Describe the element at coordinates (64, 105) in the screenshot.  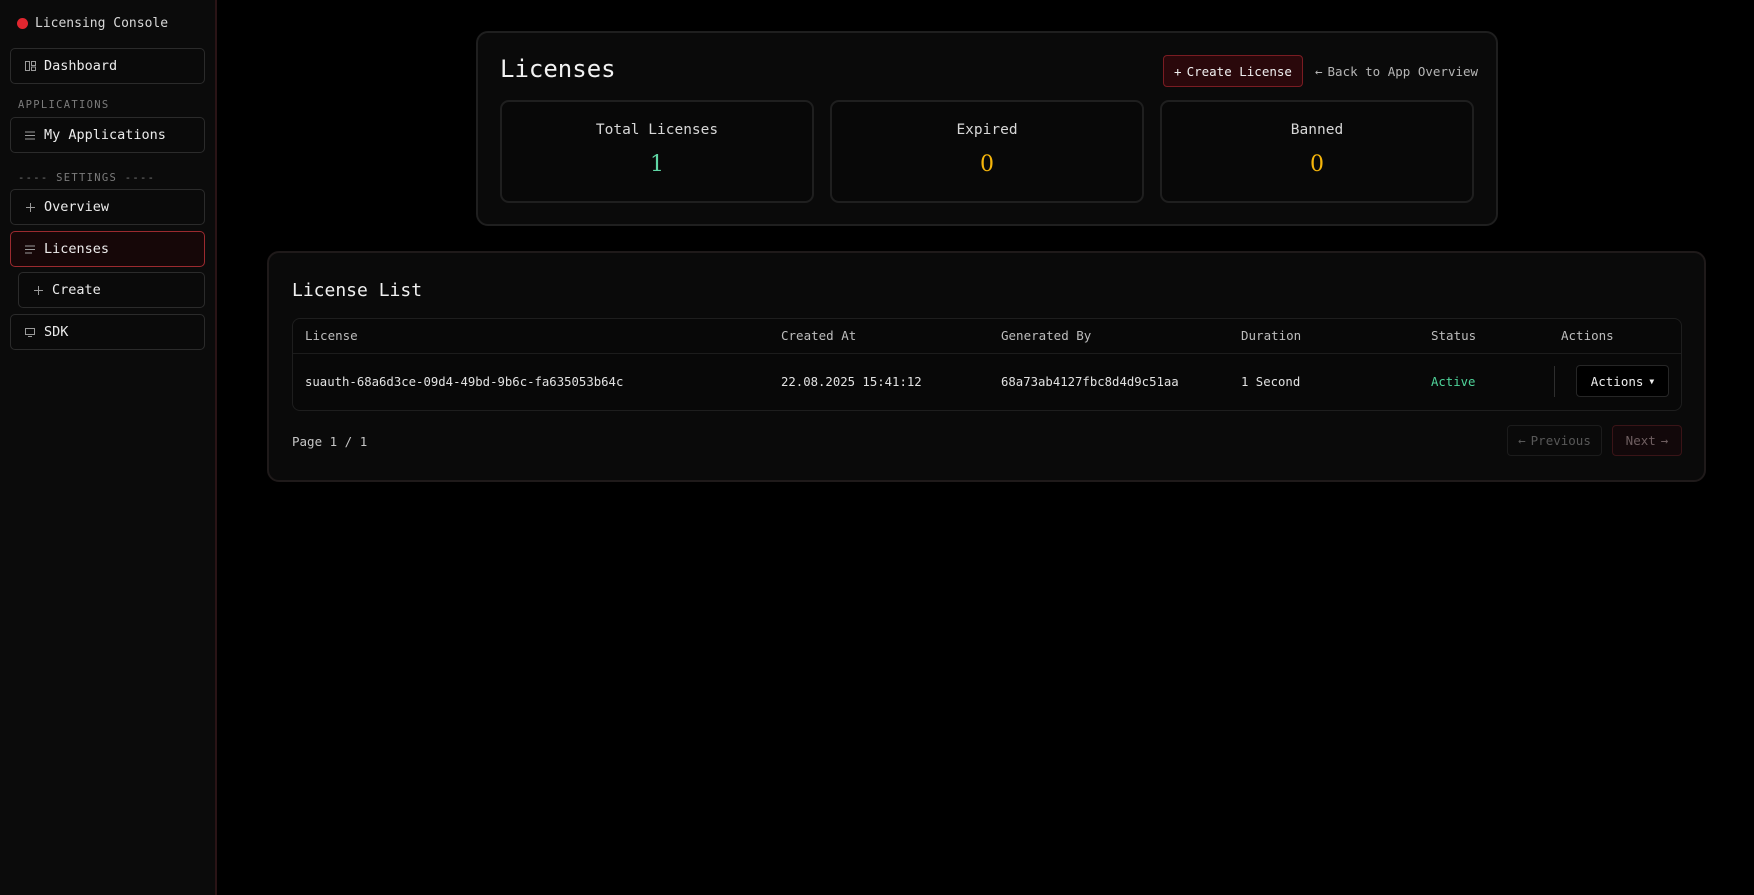
I see `section-label-applications: APPLICATIONS` at that location.